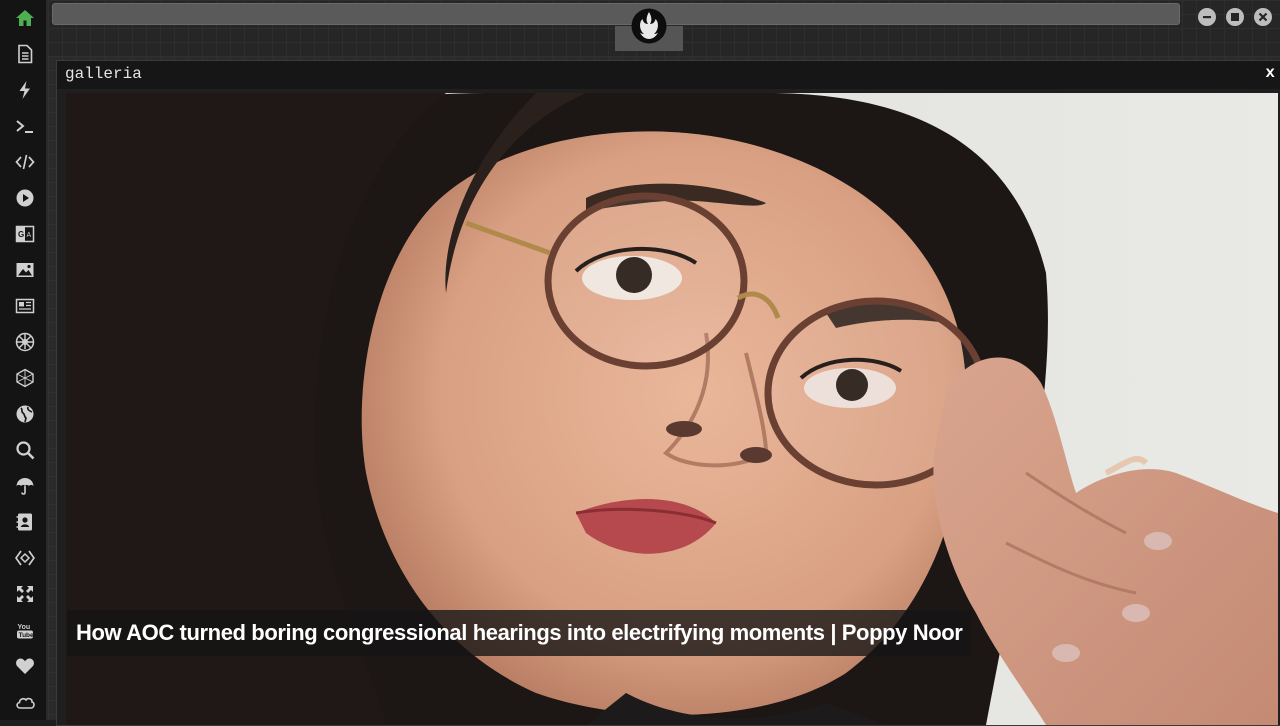 This screenshot has height=726, width=1280. What do you see at coordinates (25, 126) in the screenshot?
I see `terminal-icon` at bounding box center [25, 126].